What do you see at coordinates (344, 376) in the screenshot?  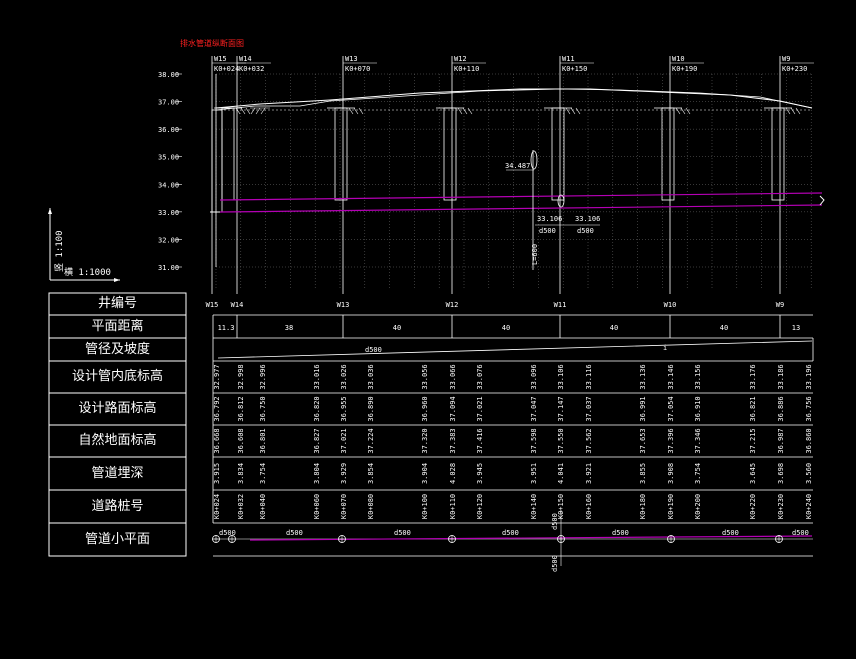 I see `table-value-invert: 33.026` at bounding box center [344, 376].